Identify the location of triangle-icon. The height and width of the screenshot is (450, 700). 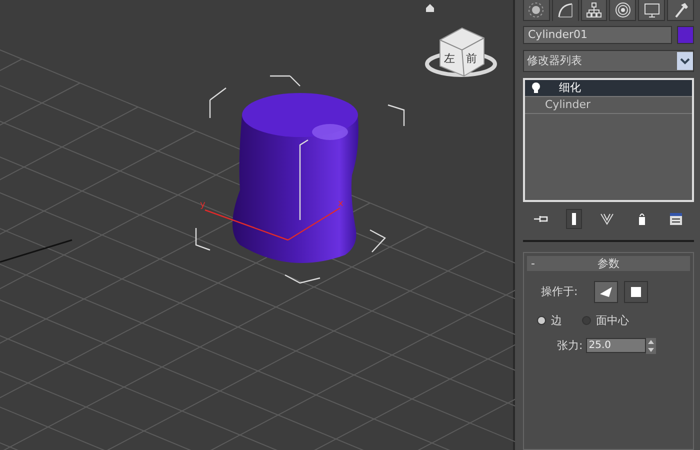
(605, 292).